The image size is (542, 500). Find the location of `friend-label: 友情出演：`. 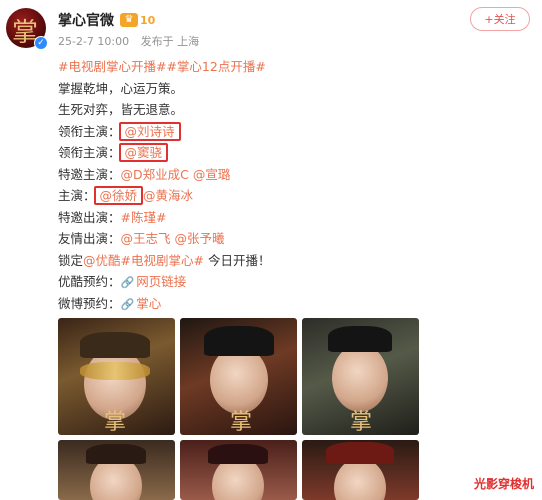

friend-label: 友情出演： is located at coordinates (89, 238).